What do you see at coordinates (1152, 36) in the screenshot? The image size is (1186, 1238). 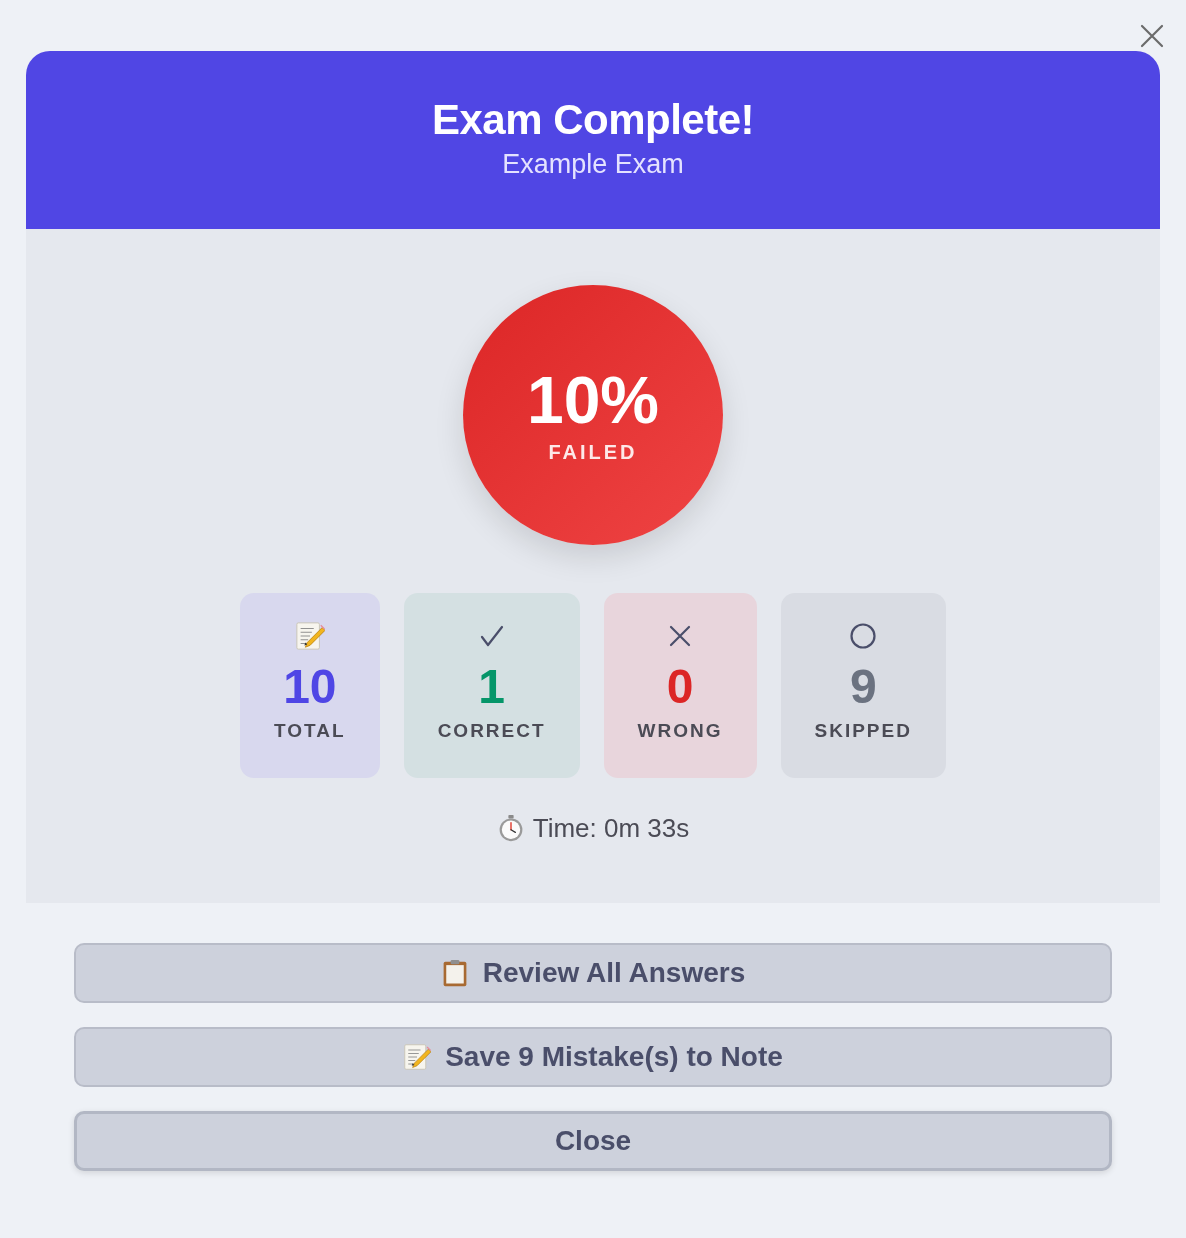 I see `close-icon` at bounding box center [1152, 36].